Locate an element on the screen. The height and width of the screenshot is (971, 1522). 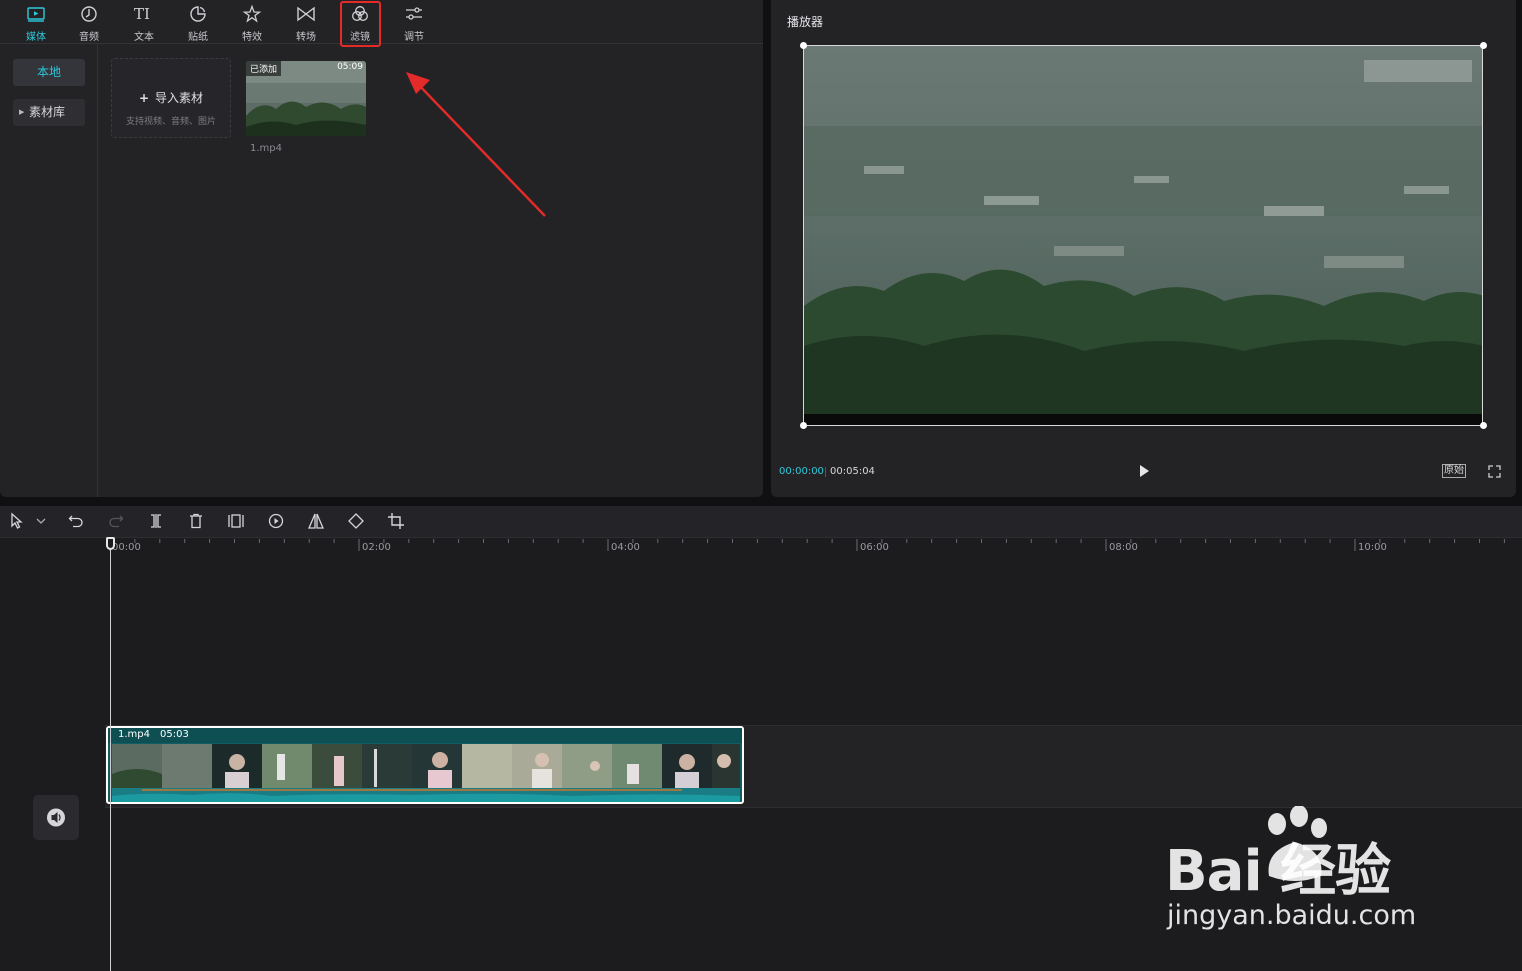
resize-handle-top-right is located at coordinates (1483, 45).